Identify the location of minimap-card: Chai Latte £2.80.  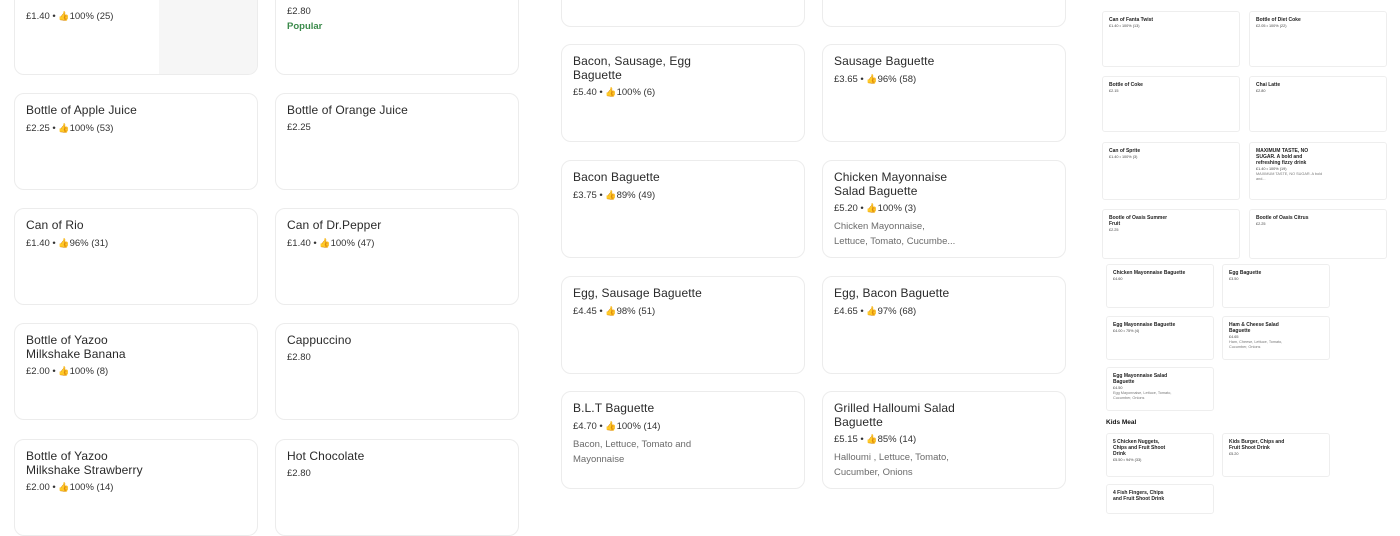
(1318, 104).